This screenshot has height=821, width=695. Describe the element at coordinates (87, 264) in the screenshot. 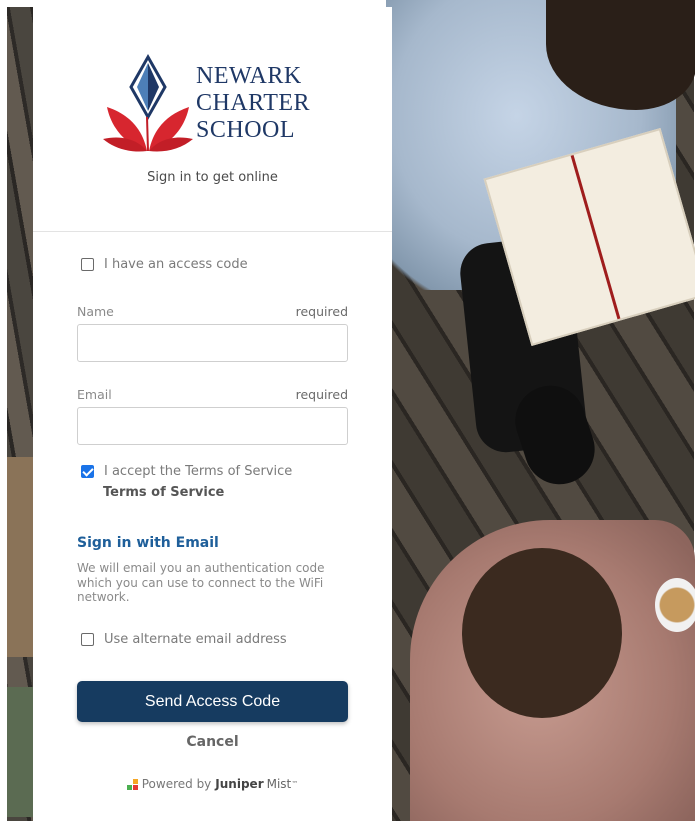

I see `access-code-checkbox` at that location.